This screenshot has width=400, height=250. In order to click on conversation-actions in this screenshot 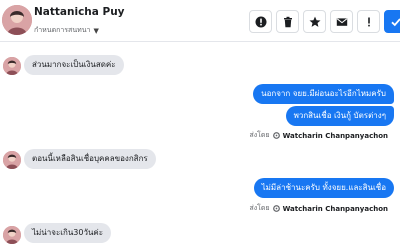, I will do `click(324, 21)`.